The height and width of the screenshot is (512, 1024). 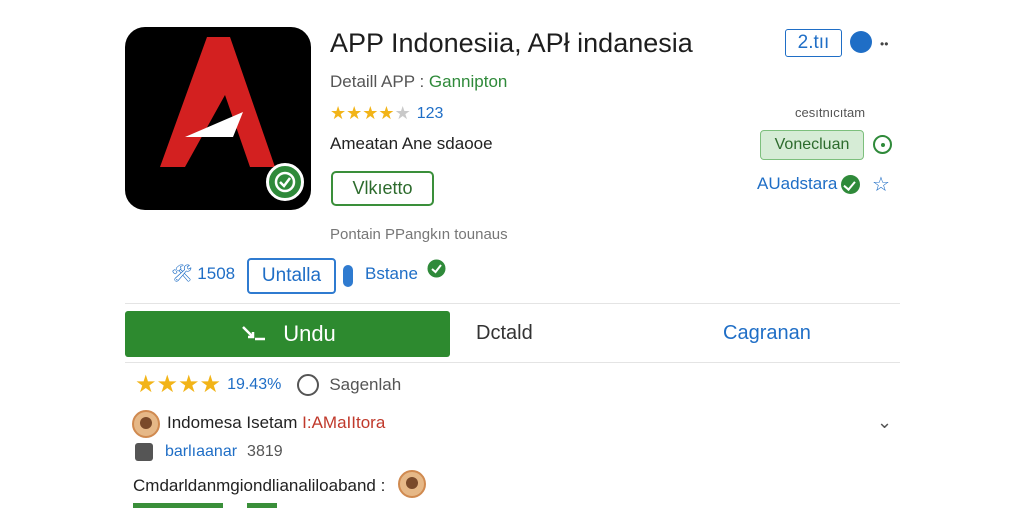 I want to click on puzzle-icon, so click(x=144, y=452).